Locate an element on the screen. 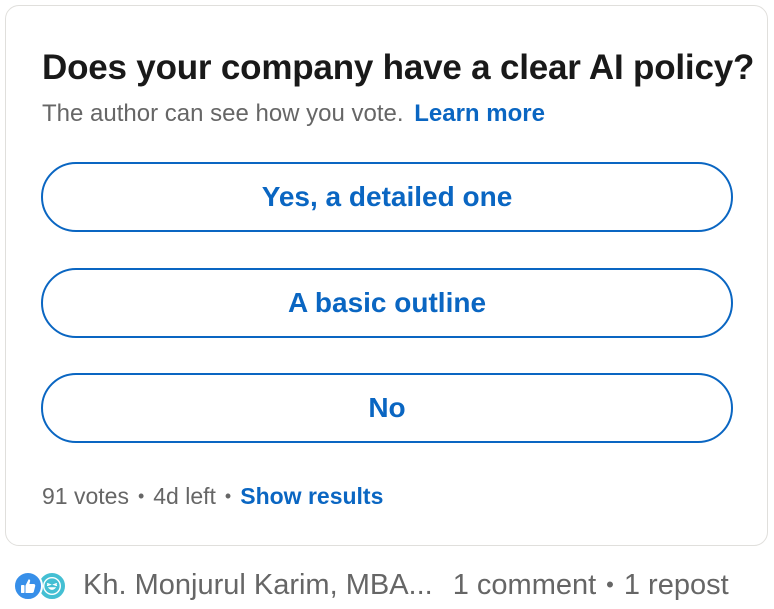 Image resolution: width=774 pixels, height=609 pixels. comment-count: 1 comment is located at coordinates (524, 585).